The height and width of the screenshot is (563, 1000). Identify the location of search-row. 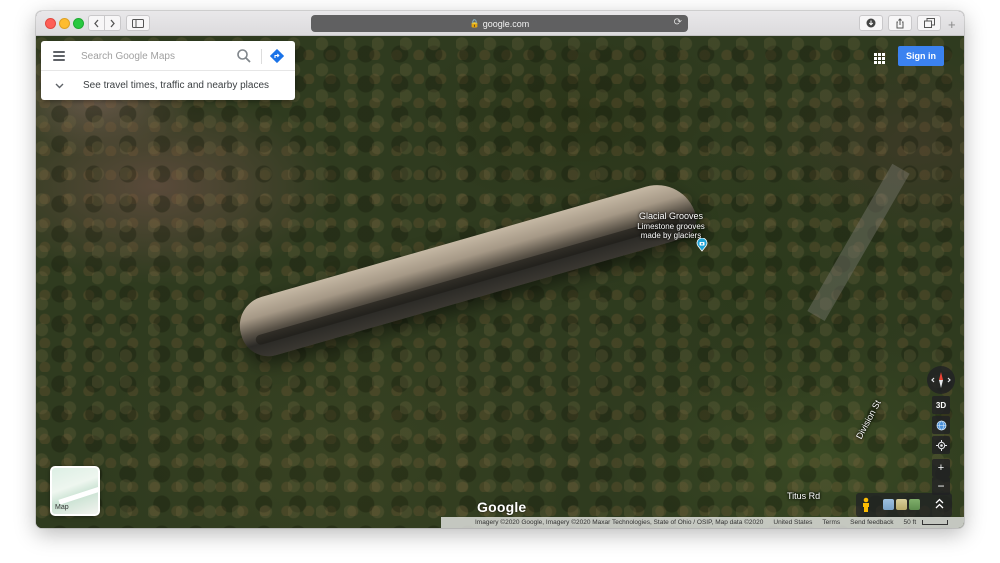
(168, 56).